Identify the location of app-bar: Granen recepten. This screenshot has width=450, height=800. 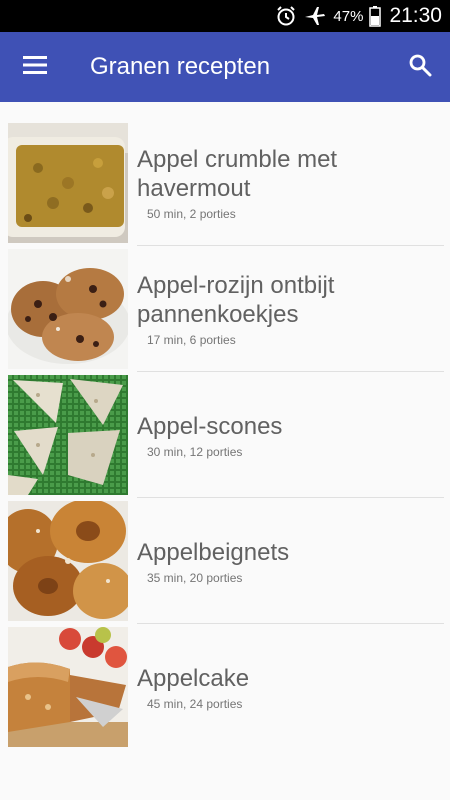
(225, 67).